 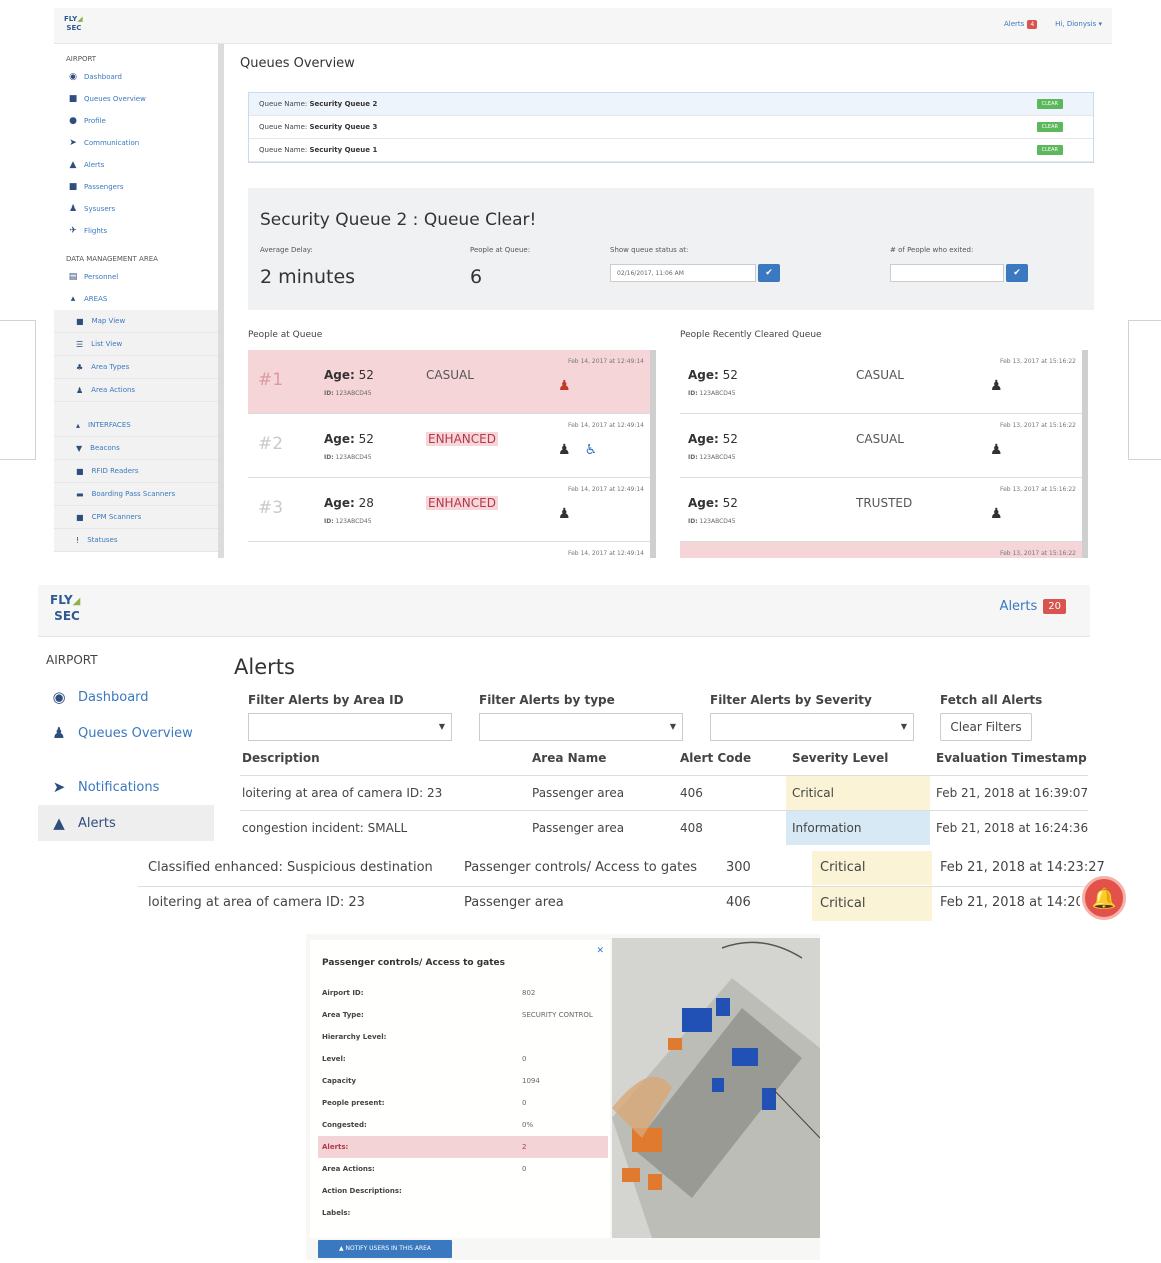 What do you see at coordinates (769, 273) in the screenshot?
I see `status-datetime-submit-button: ✔` at bounding box center [769, 273].